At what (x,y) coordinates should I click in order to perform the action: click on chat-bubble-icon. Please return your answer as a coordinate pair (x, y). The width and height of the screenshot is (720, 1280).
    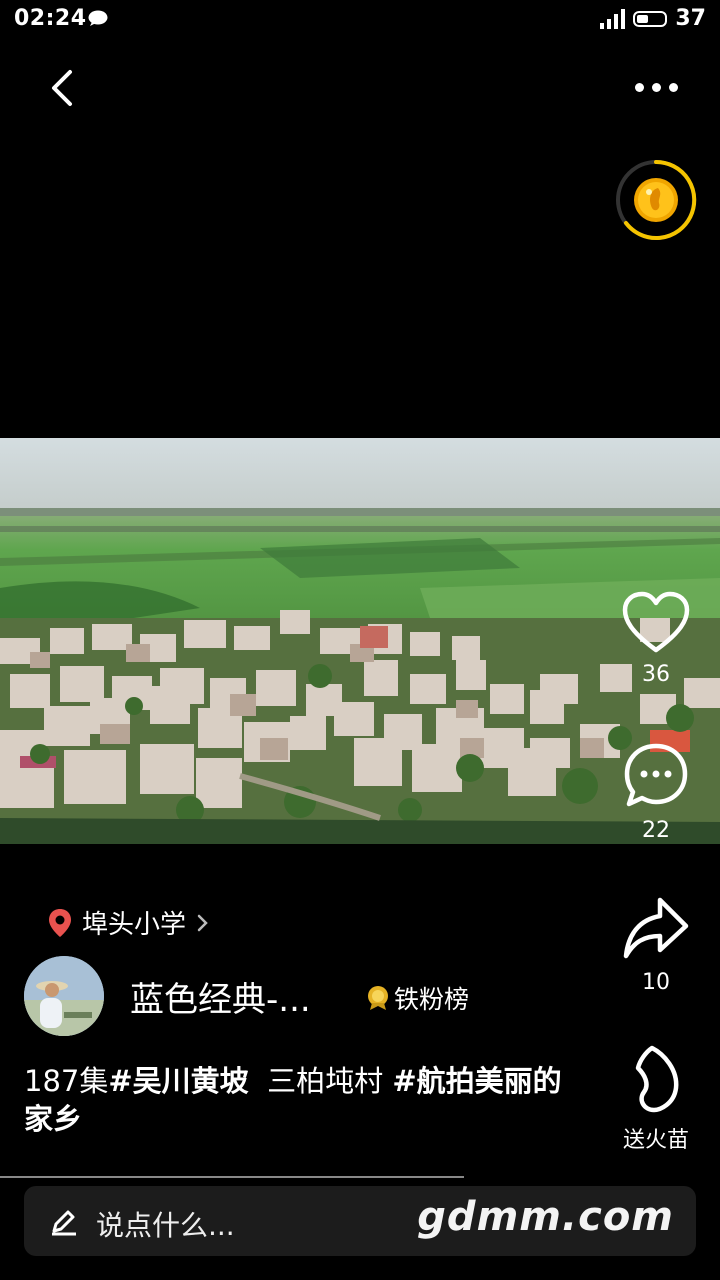
    Looking at the image, I should click on (98, 18).